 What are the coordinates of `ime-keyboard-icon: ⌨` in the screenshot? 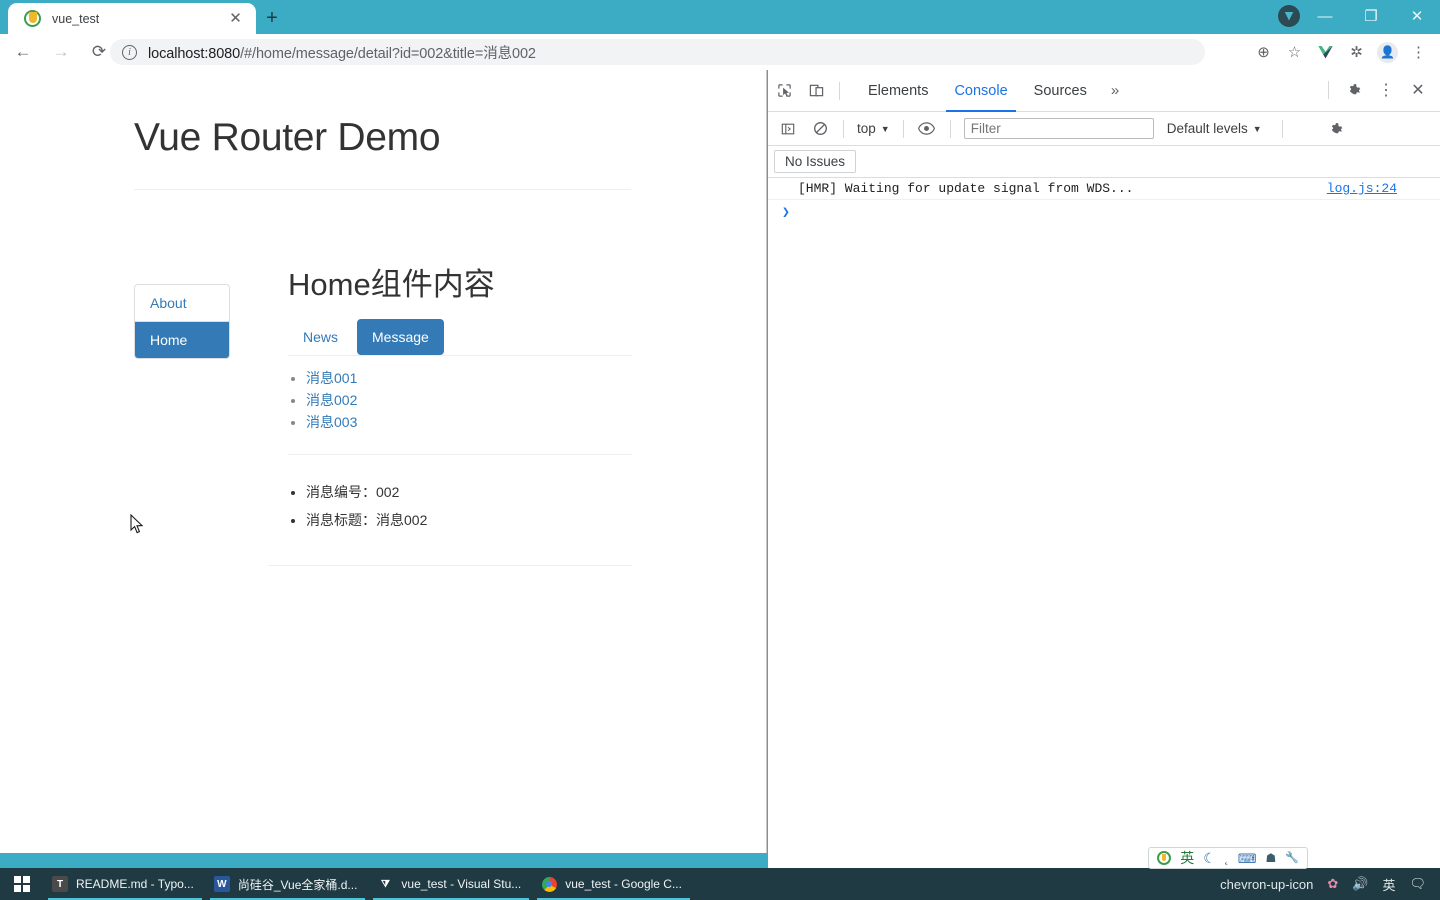 It's located at (1247, 858).